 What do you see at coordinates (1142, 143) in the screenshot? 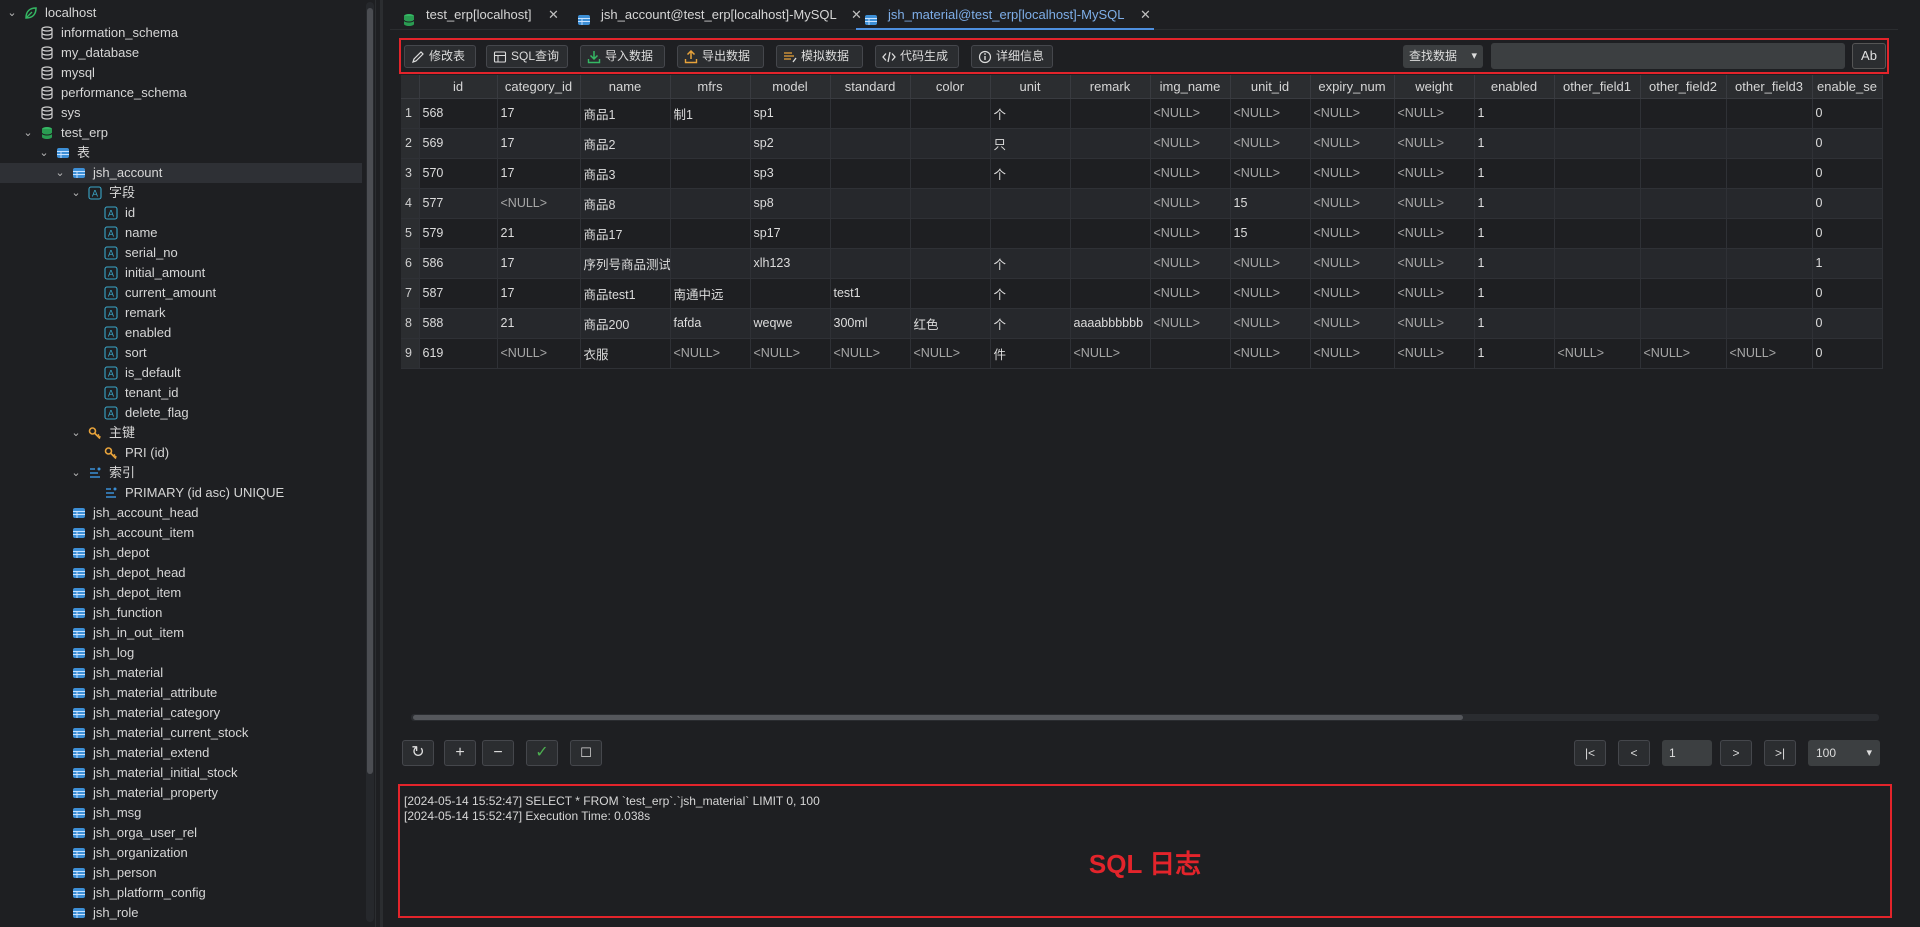
I see `table-row: 2 569 17 商品2 sp2 只 <NULL> <NULL> <NULL> <NULL> 1 0` at bounding box center [1142, 143].